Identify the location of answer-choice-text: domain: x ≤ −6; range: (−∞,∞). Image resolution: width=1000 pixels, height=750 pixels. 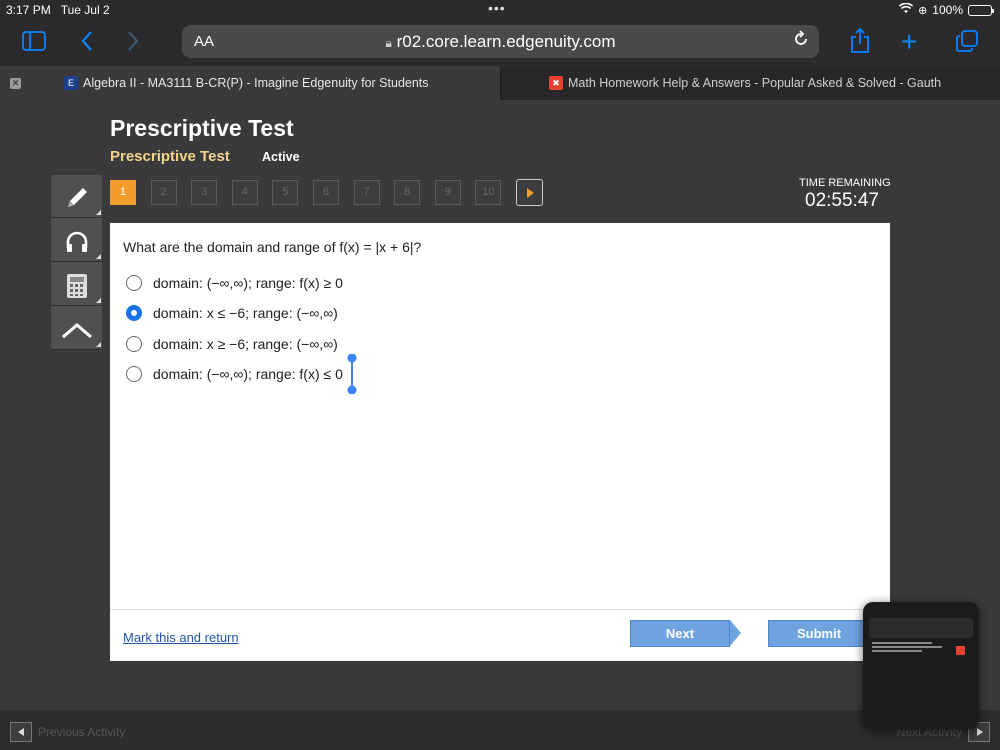
(245, 313).